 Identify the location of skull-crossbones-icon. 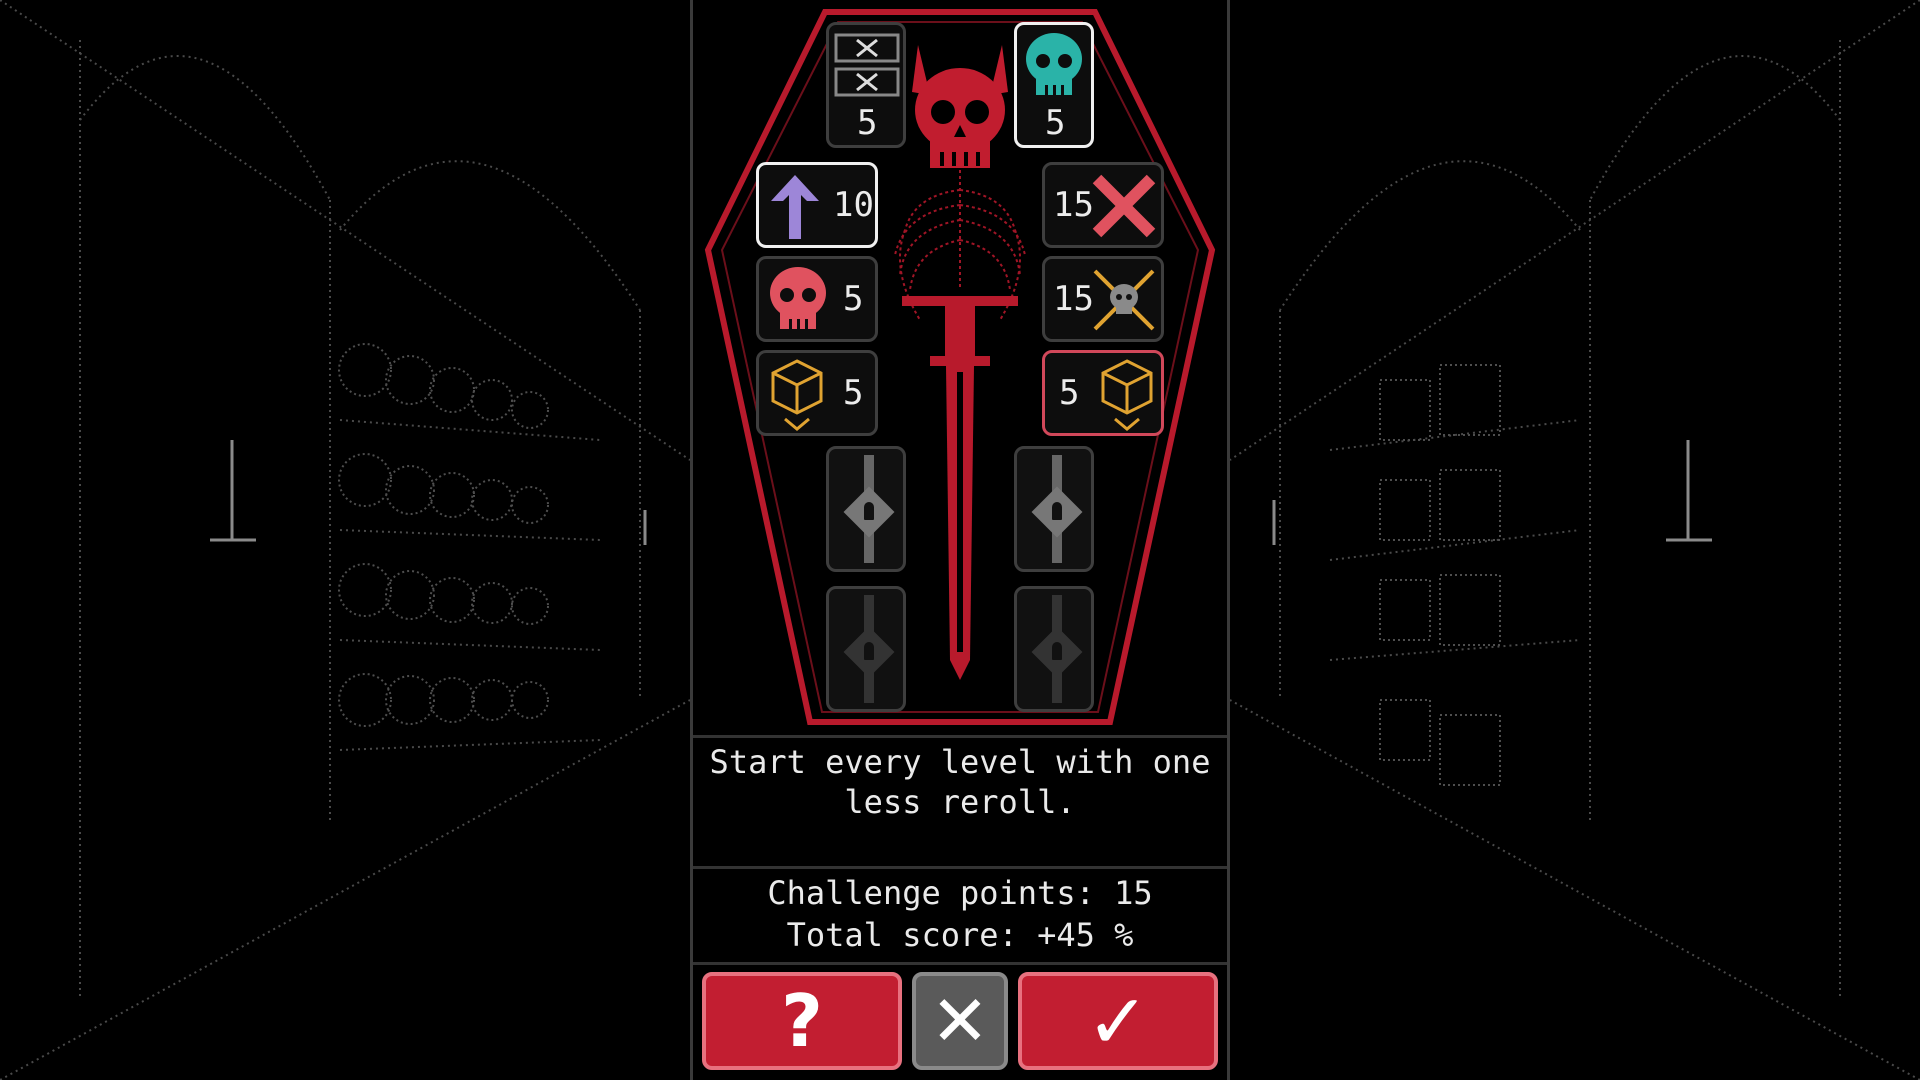
(1124, 300).